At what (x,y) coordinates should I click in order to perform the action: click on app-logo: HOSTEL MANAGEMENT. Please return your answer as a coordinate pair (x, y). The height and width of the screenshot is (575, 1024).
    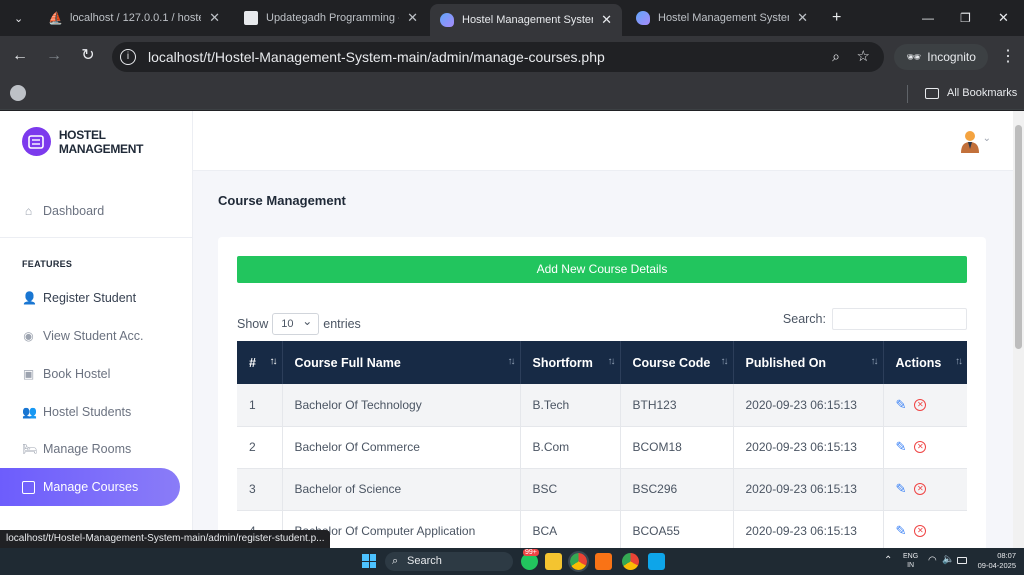
    Looking at the image, I should click on (107, 141).